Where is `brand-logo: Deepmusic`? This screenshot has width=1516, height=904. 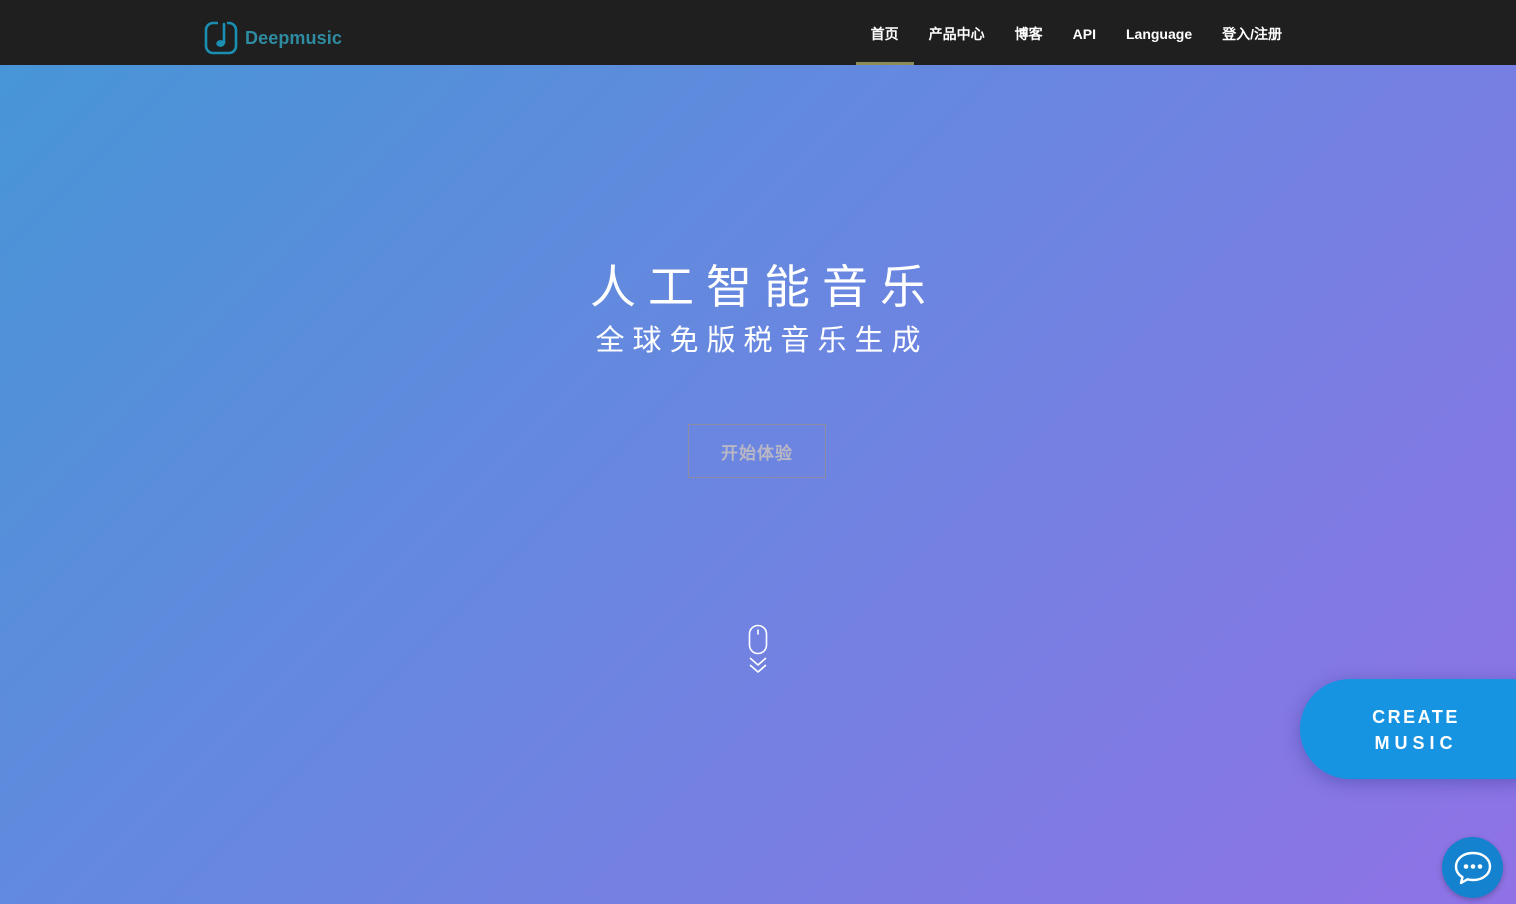 brand-logo: Deepmusic is located at coordinates (273, 38).